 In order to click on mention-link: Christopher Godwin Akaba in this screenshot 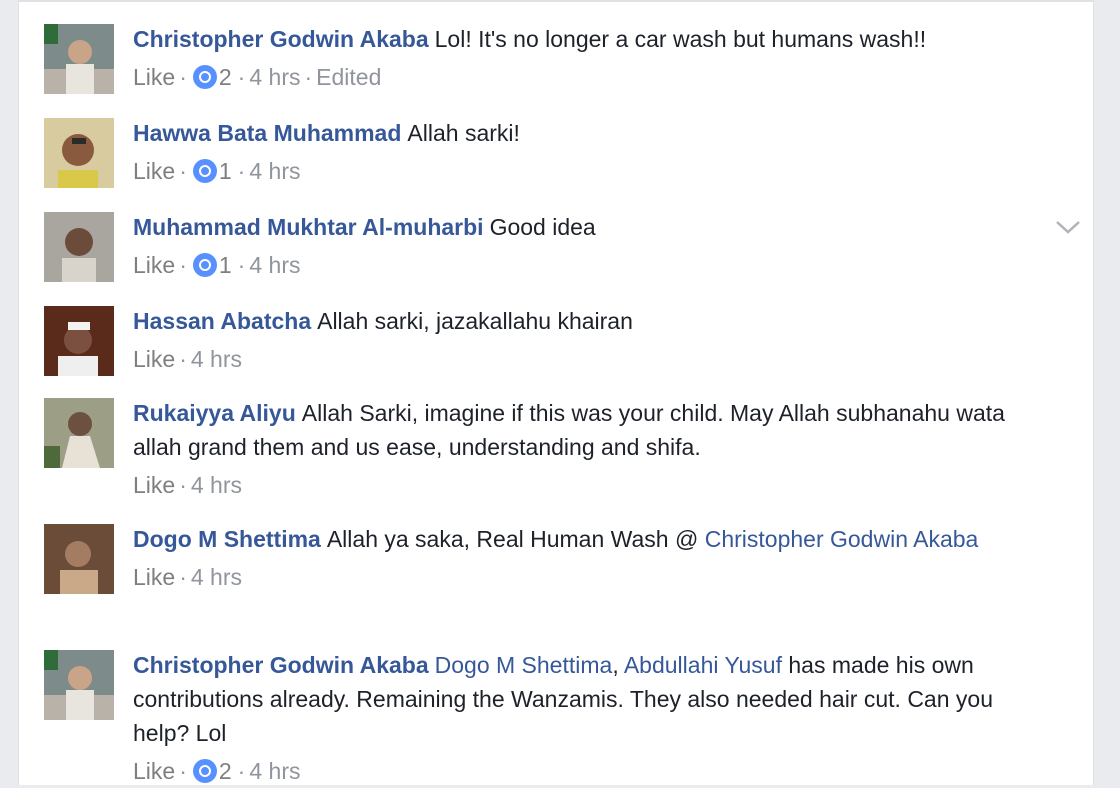, I will do `click(842, 539)`.